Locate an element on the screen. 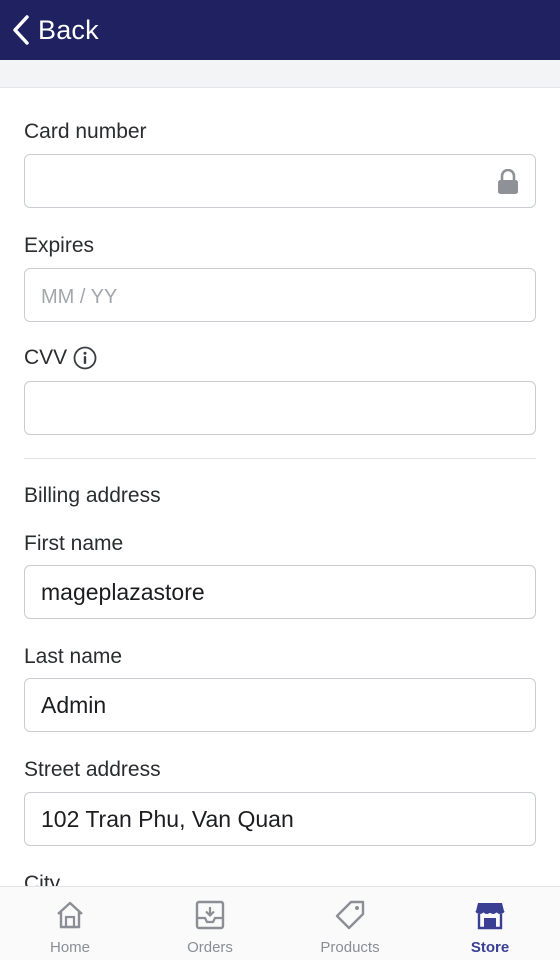 This screenshot has width=560, height=960. tab-products: Products is located at coordinates (350, 923).